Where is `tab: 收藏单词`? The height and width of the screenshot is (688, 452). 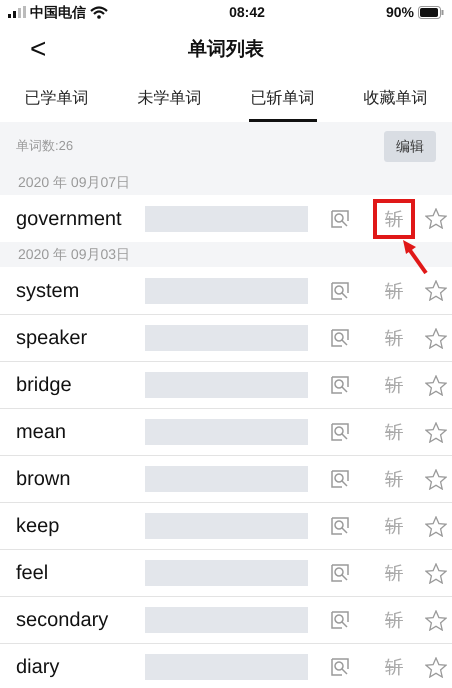
tab: 收藏单词 is located at coordinates (396, 101).